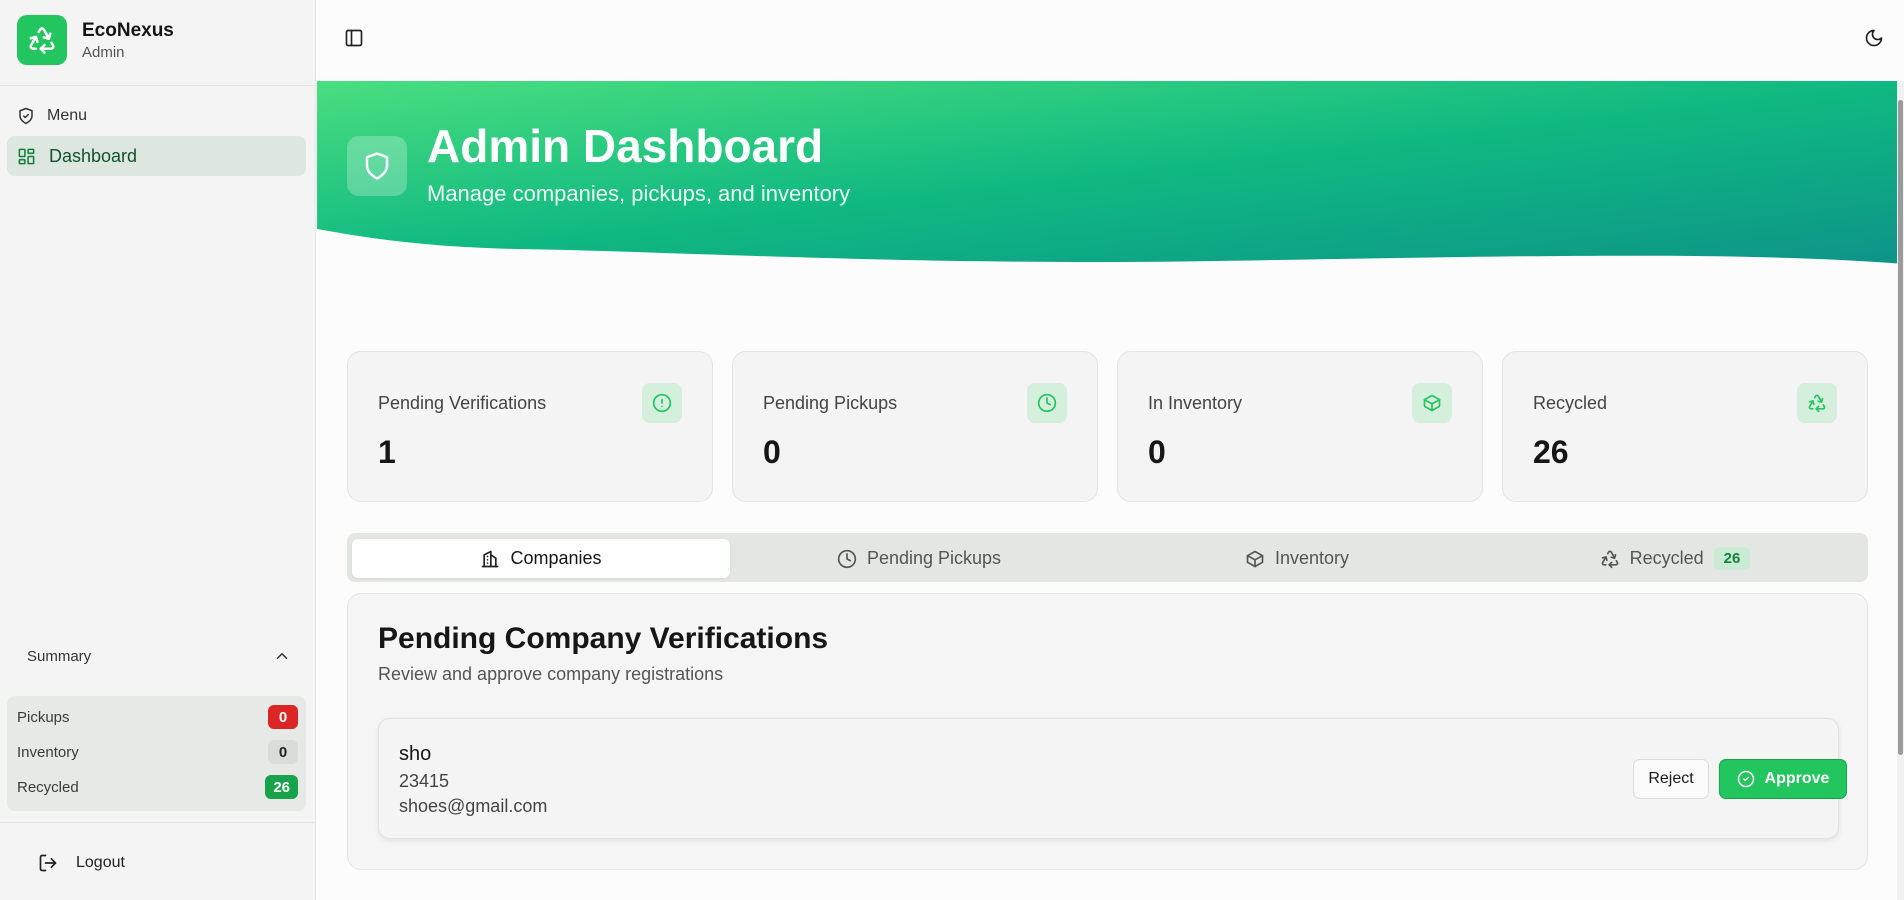  I want to click on approve-label: Approve, so click(1797, 778).